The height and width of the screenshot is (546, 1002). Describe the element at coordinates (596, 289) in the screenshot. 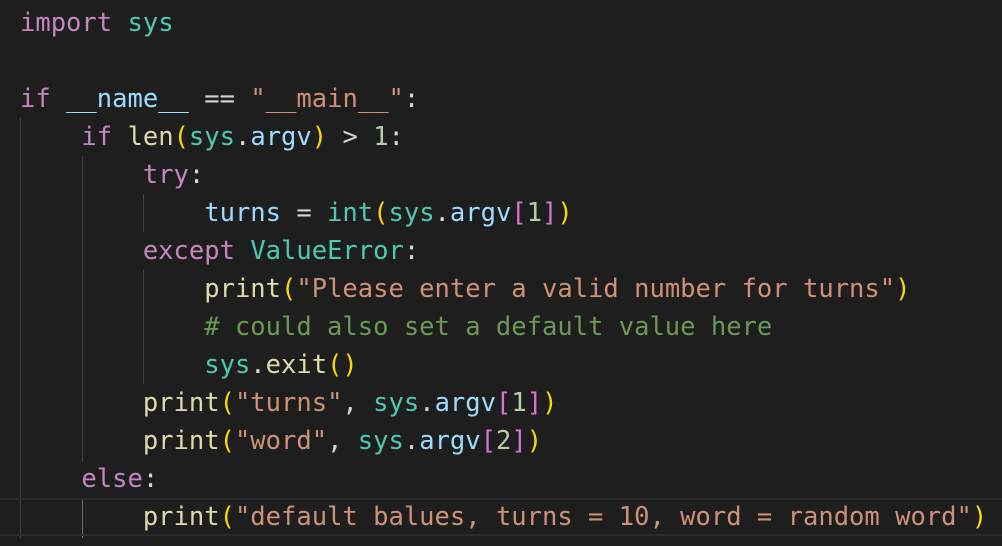

I see `code-token: "Please enter a valid number for turns"` at that location.